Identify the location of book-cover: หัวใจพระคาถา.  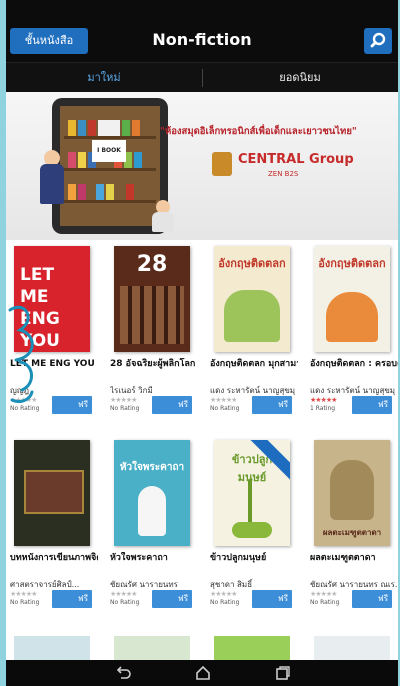
(152, 493).